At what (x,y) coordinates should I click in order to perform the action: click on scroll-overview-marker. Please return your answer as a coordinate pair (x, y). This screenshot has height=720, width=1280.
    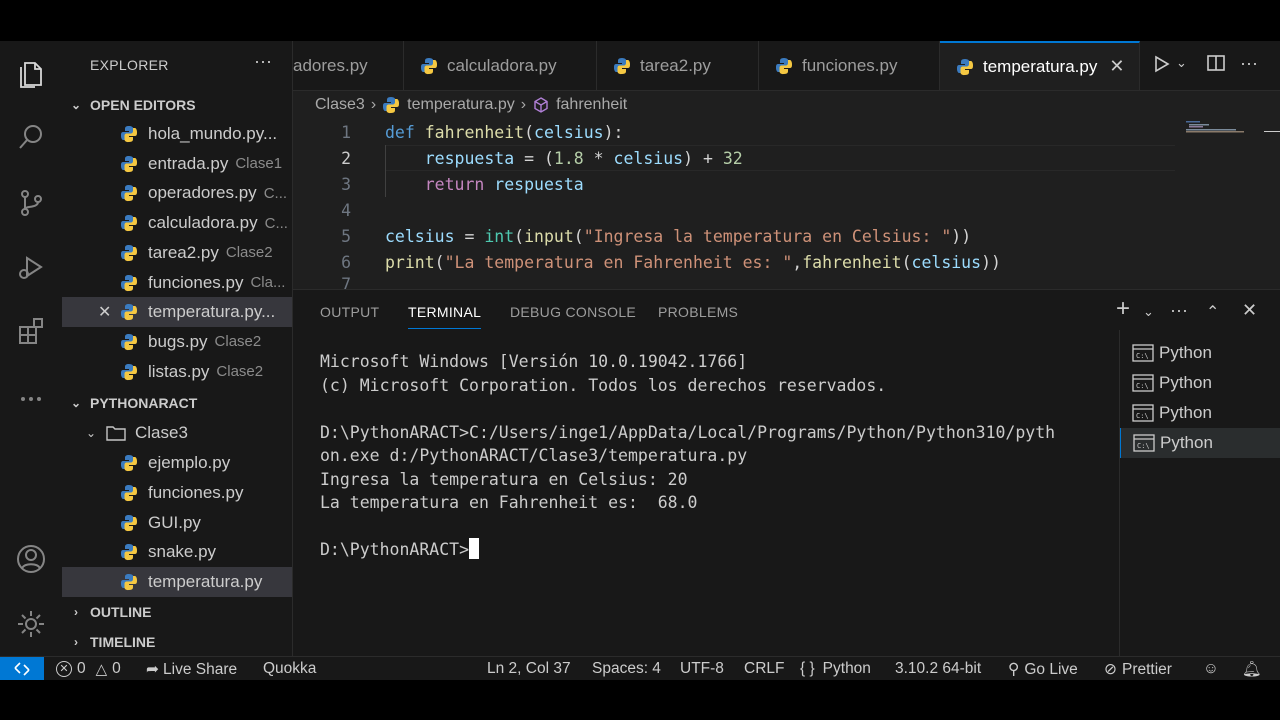
    Looking at the image, I should click on (1272, 131).